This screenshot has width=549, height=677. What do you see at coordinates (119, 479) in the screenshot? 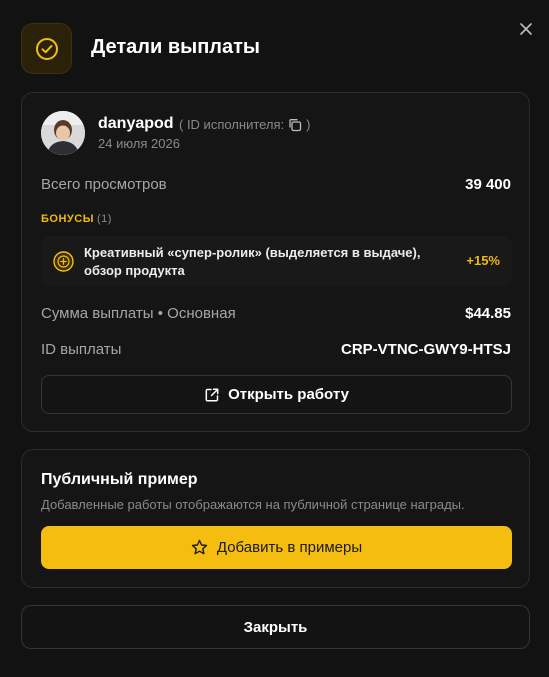
I see `public-example-title: Публичный пример` at bounding box center [119, 479].